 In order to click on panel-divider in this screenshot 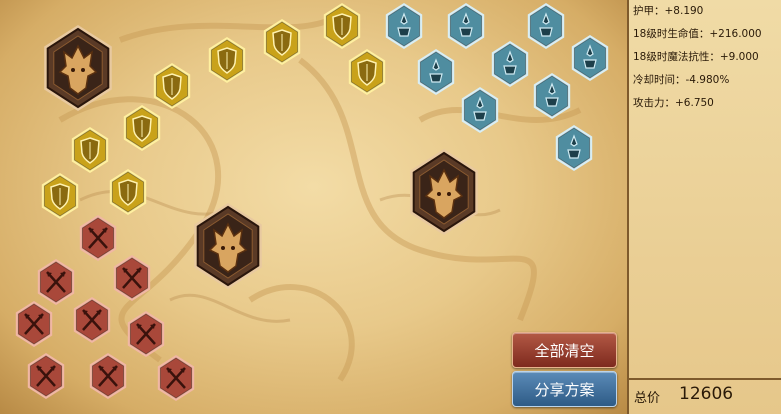, I will do `click(705, 379)`.